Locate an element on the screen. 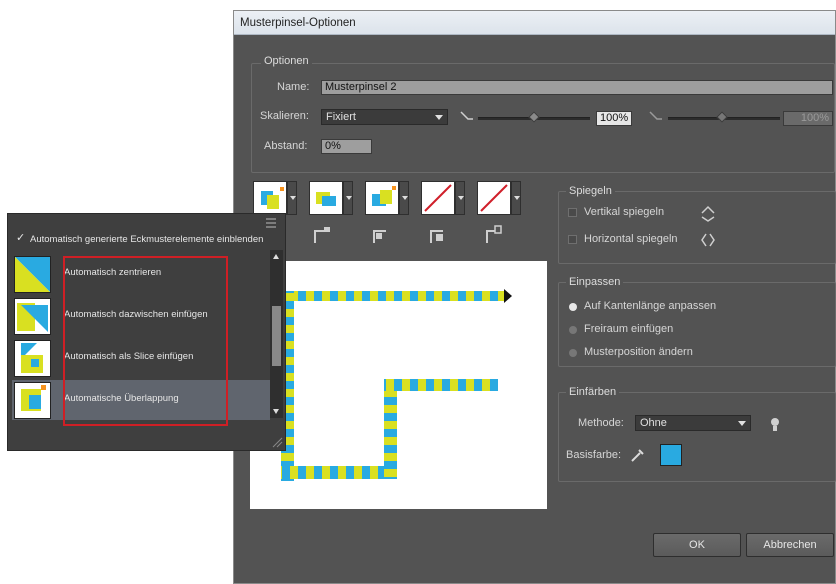  inner-corner-tile-dropdown is located at coordinates (404, 198).